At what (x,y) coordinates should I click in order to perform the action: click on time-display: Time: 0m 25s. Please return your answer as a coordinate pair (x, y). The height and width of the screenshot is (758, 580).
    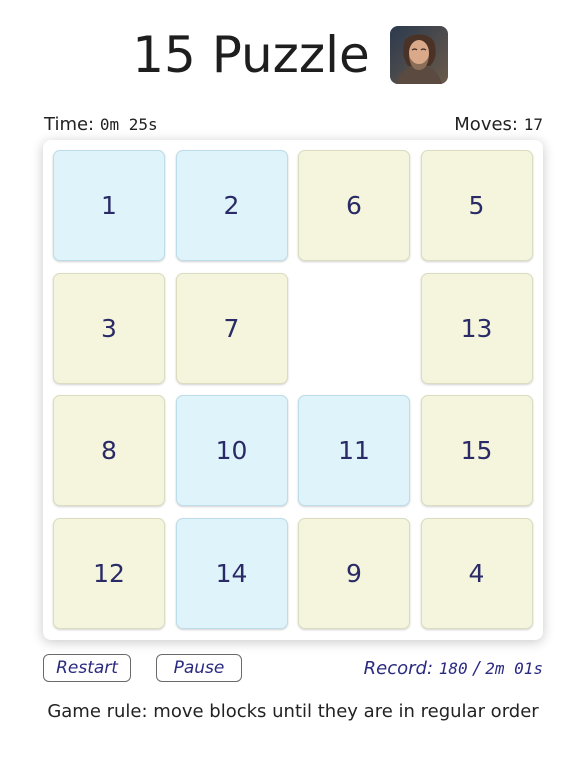
    Looking at the image, I should click on (101, 124).